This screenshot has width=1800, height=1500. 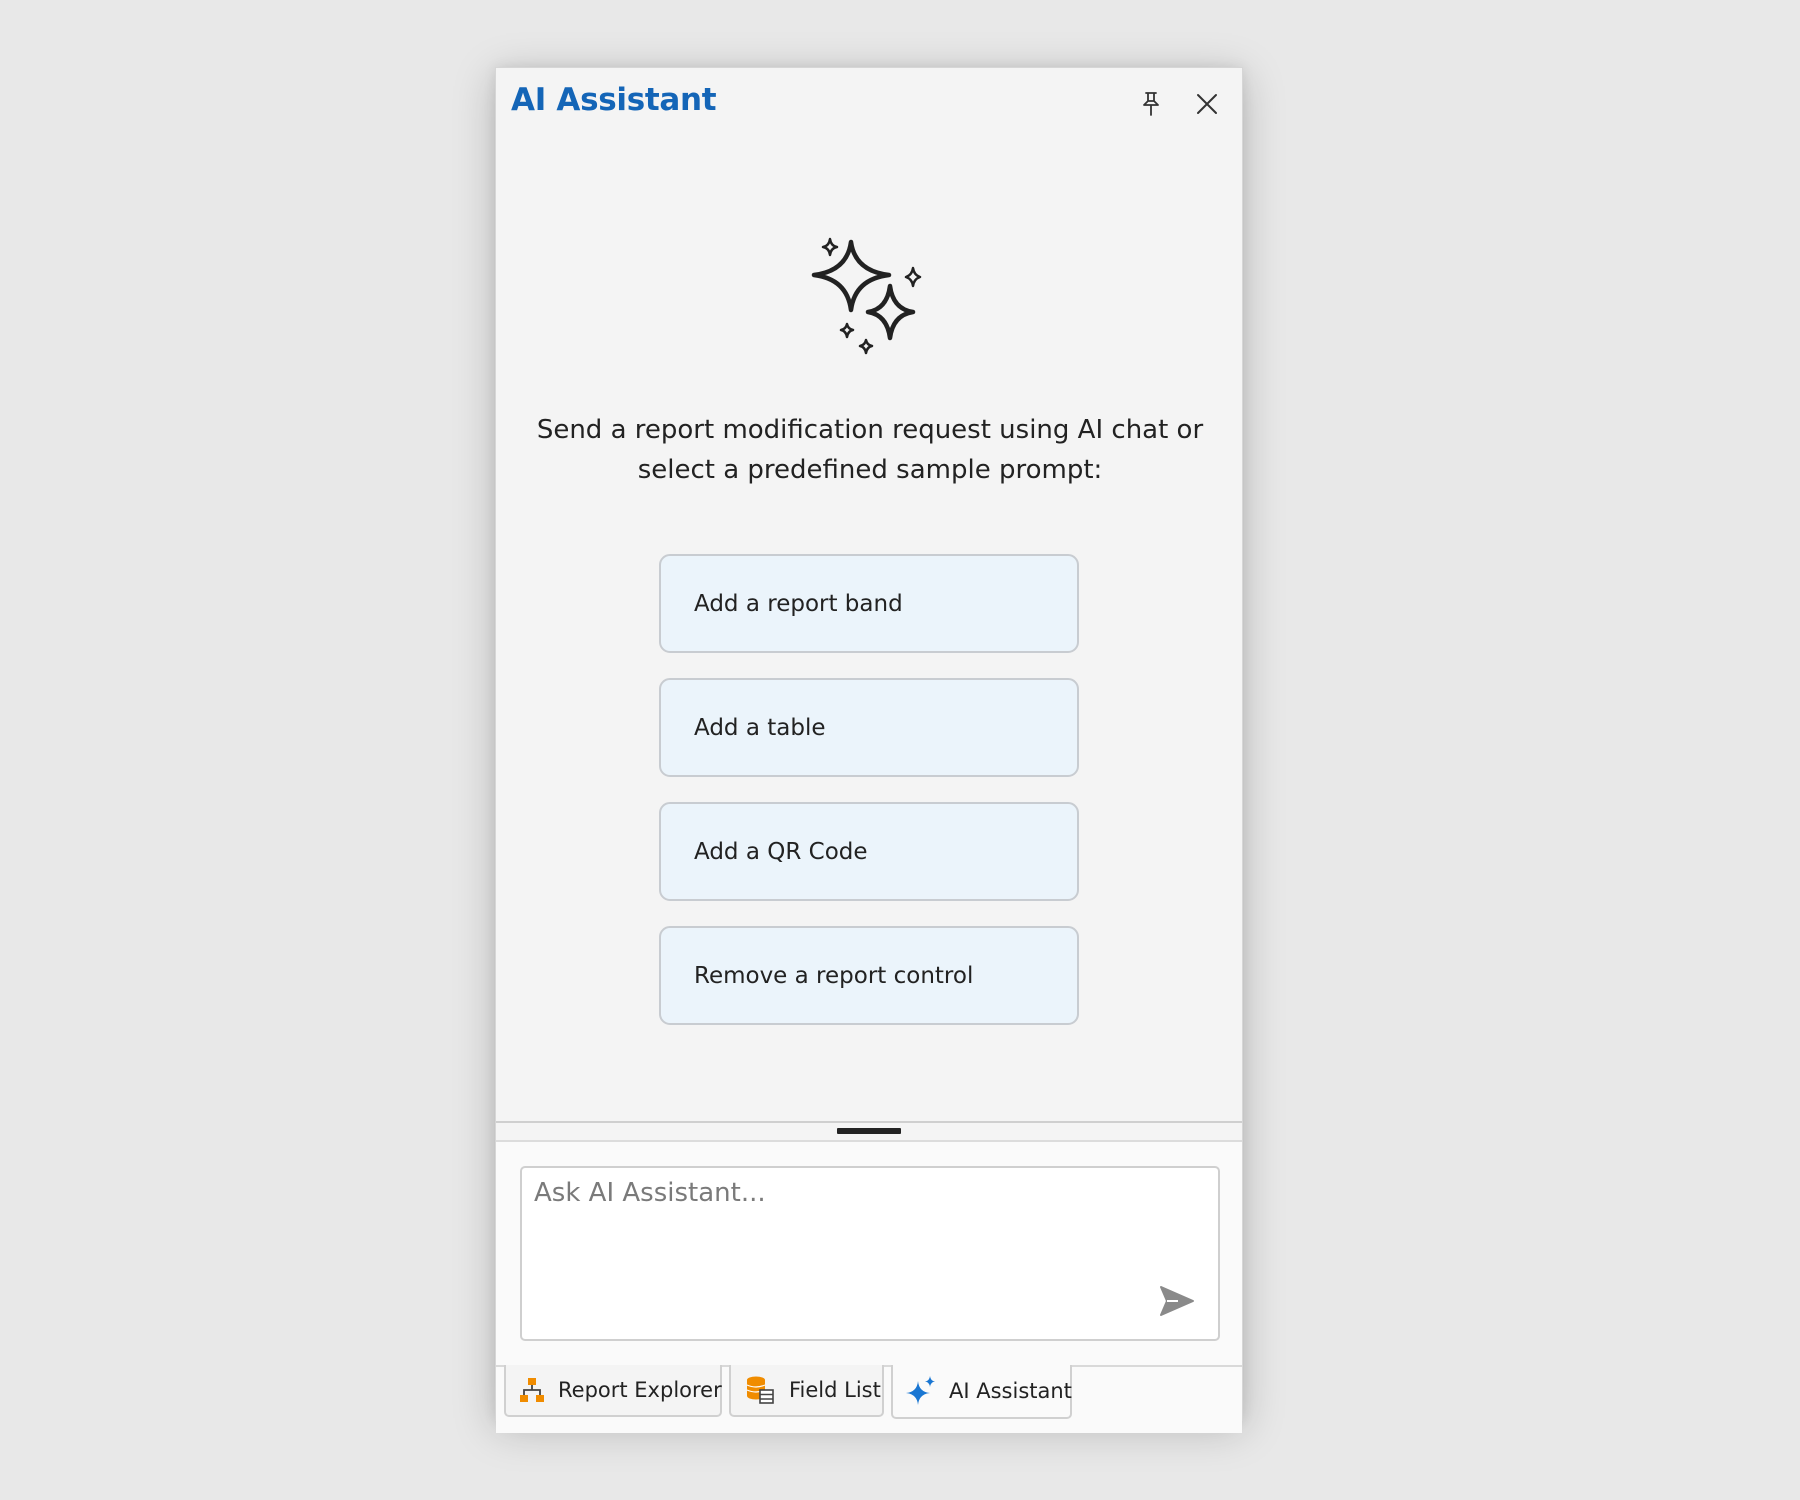 I want to click on tab-field-list: Field List, so click(x=806, y=1391).